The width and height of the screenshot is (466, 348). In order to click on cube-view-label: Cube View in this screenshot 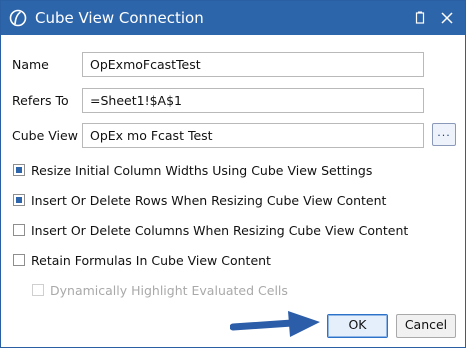, I will do `click(45, 135)`.